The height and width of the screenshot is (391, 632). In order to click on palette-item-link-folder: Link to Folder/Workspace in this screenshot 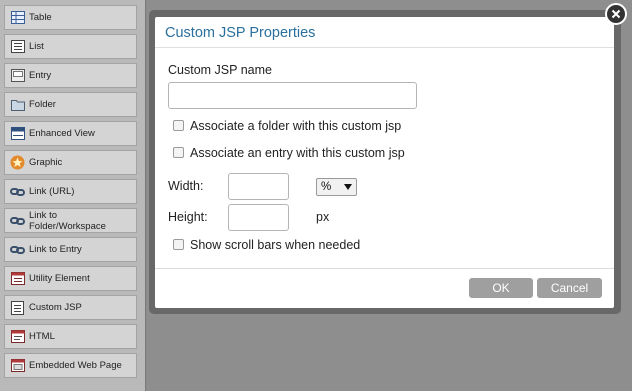, I will do `click(70, 220)`.